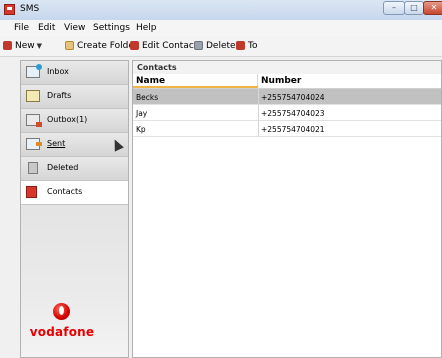  What do you see at coordinates (246, 46) in the screenshot?
I see `to-button: To` at bounding box center [246, 46].